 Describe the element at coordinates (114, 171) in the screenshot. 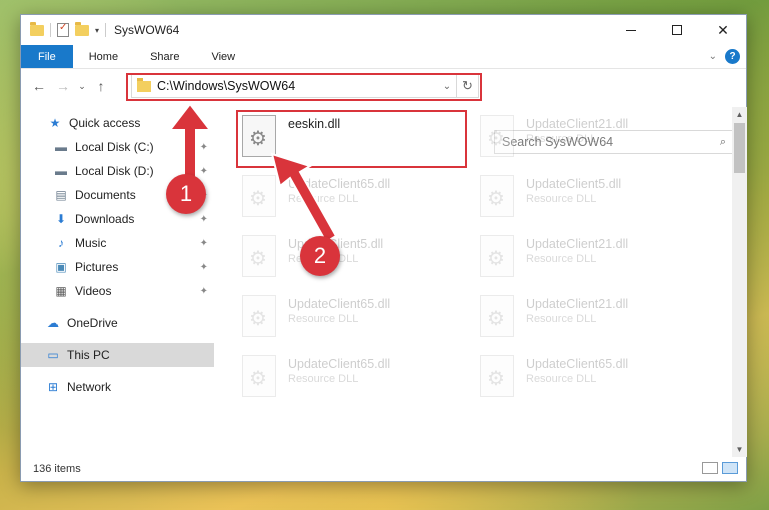

I see `sidebar-item-label: Local Disk (D:)` at that location.